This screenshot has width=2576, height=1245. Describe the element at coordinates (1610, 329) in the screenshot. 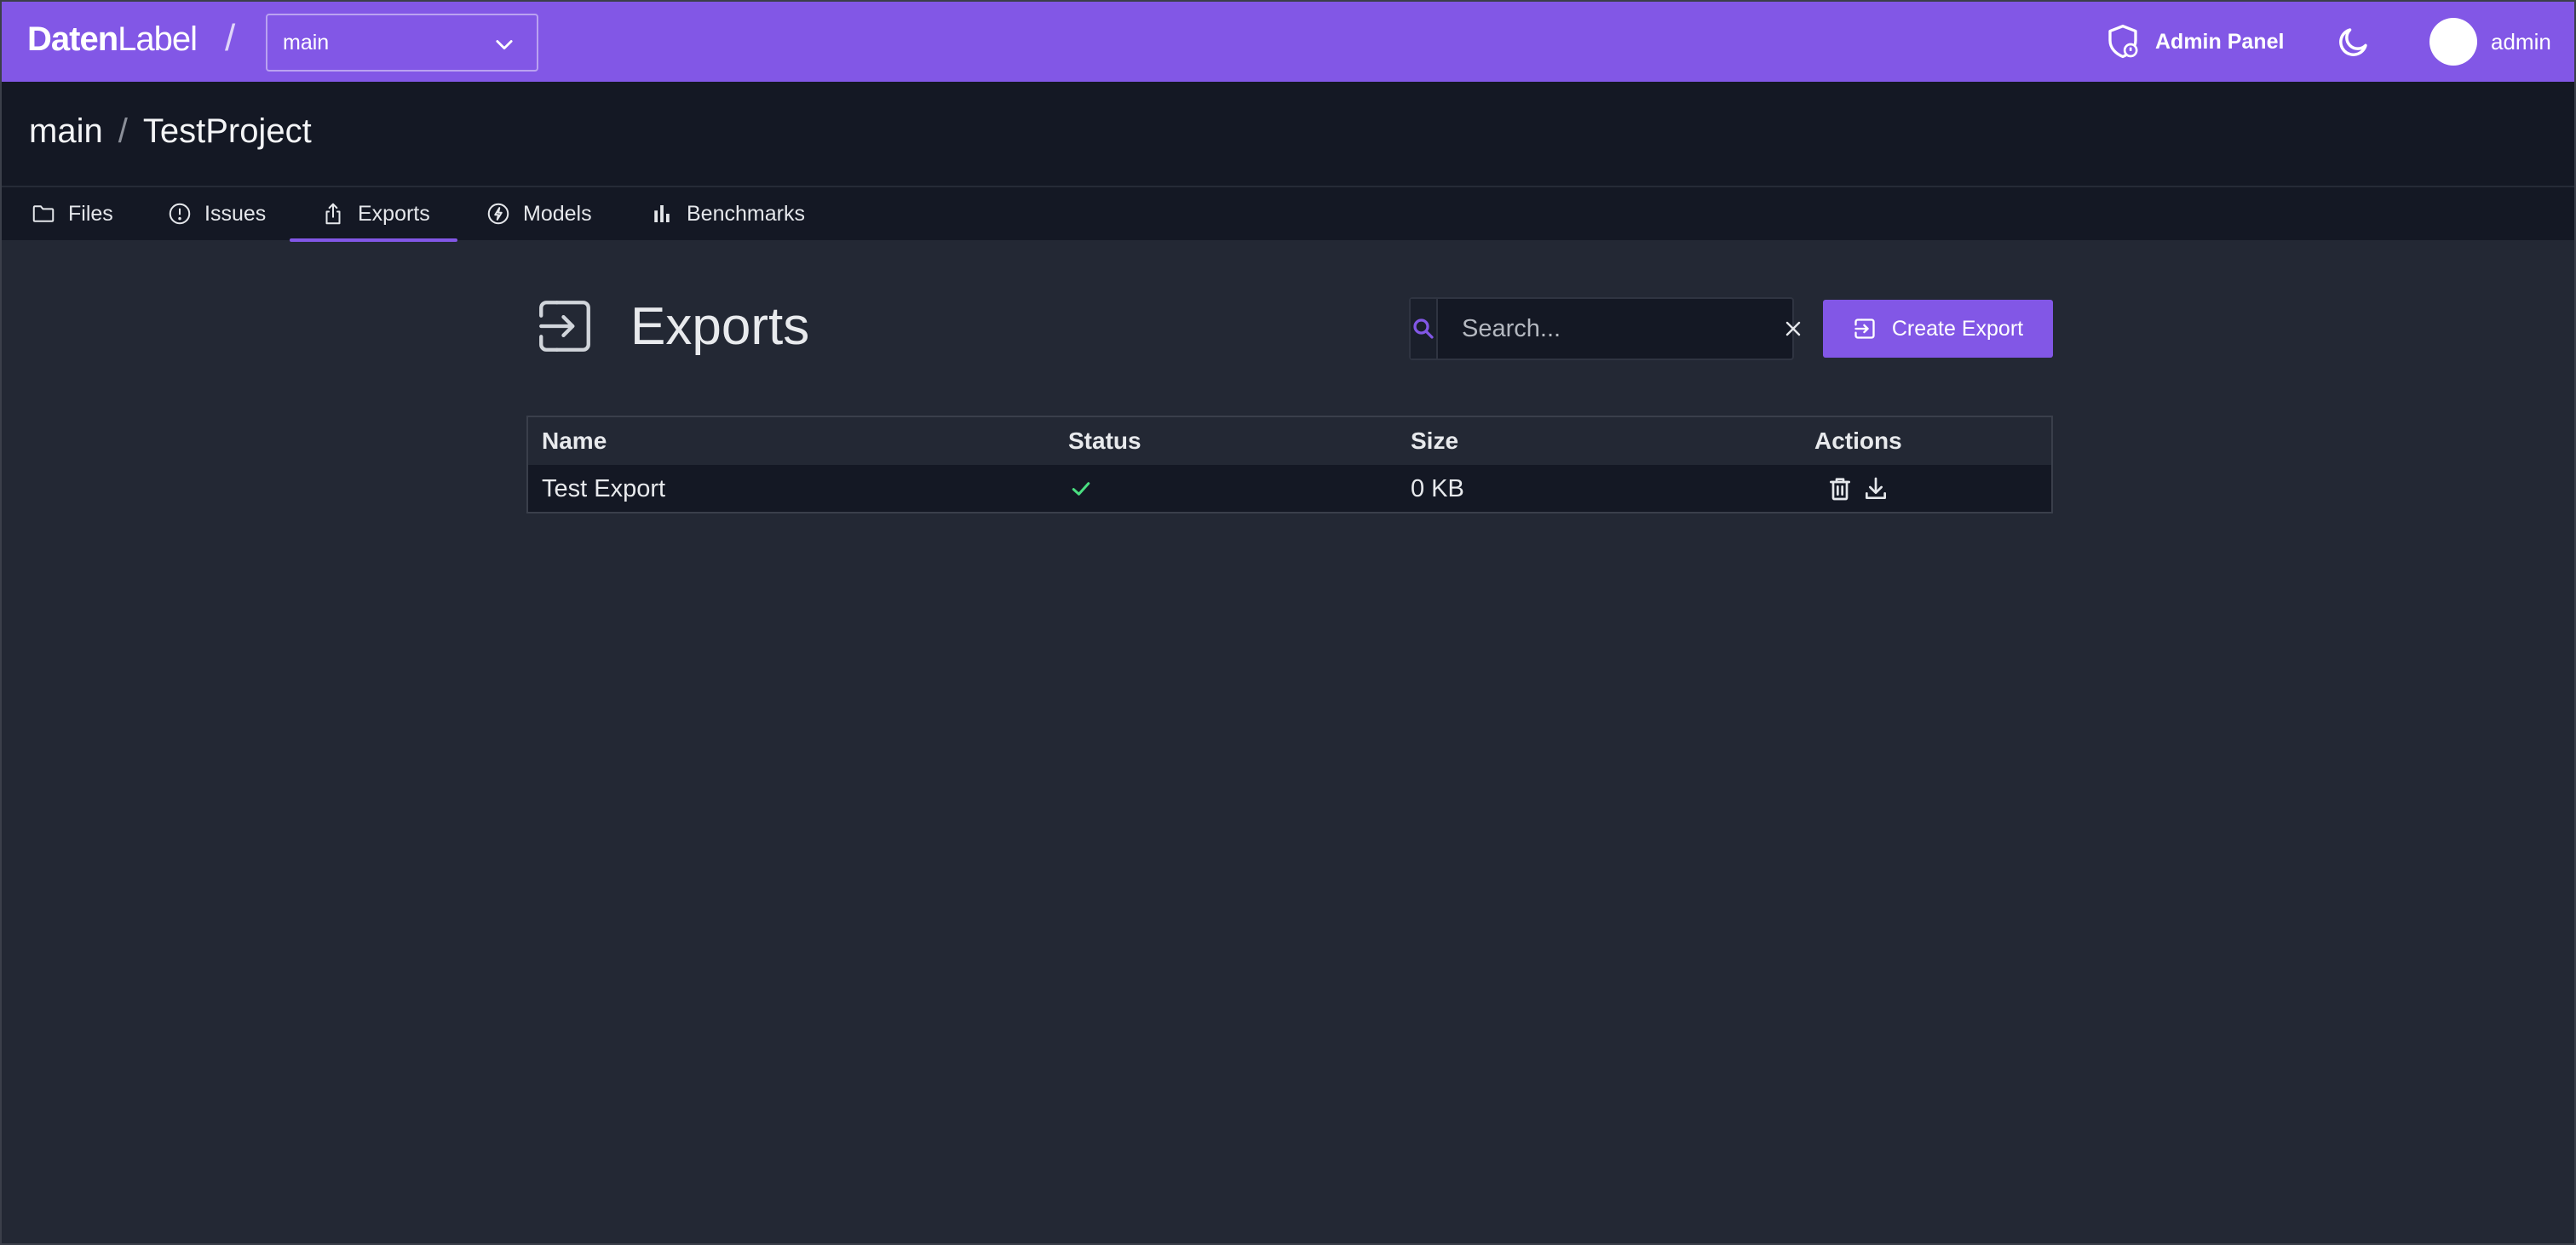

I see `search-input` at that location.